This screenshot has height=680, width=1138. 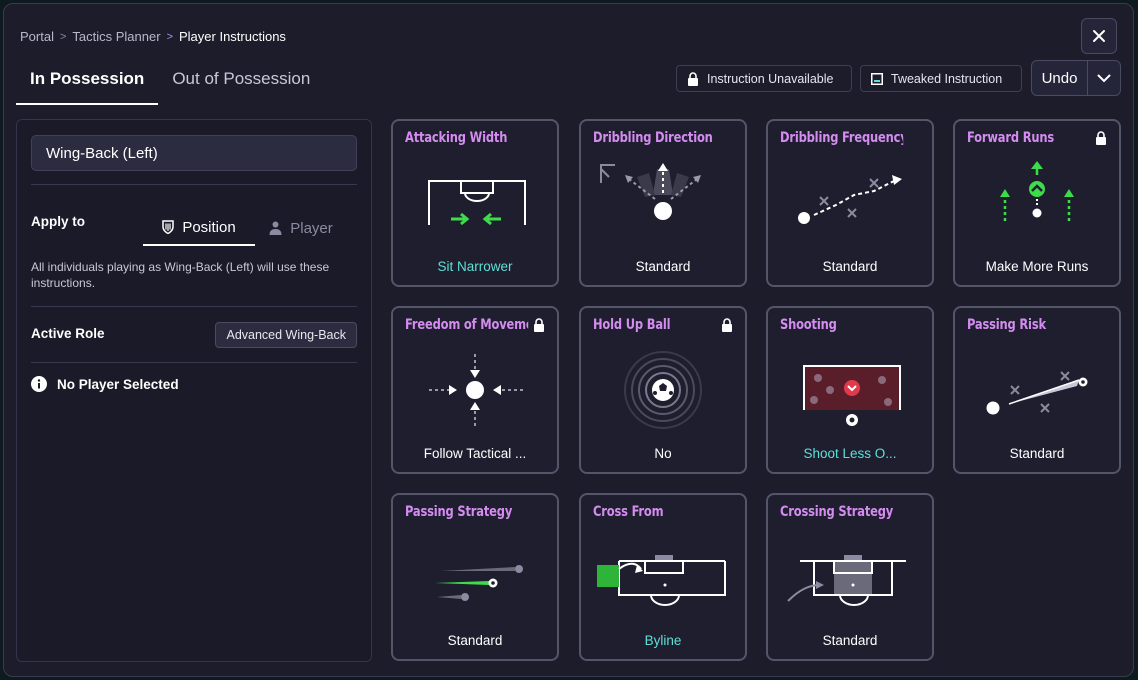 What do you see at coordinates (37, 36) in the screenshot?
I see `breadcrumb-portal: Portal` at bounding box center [37, 36].